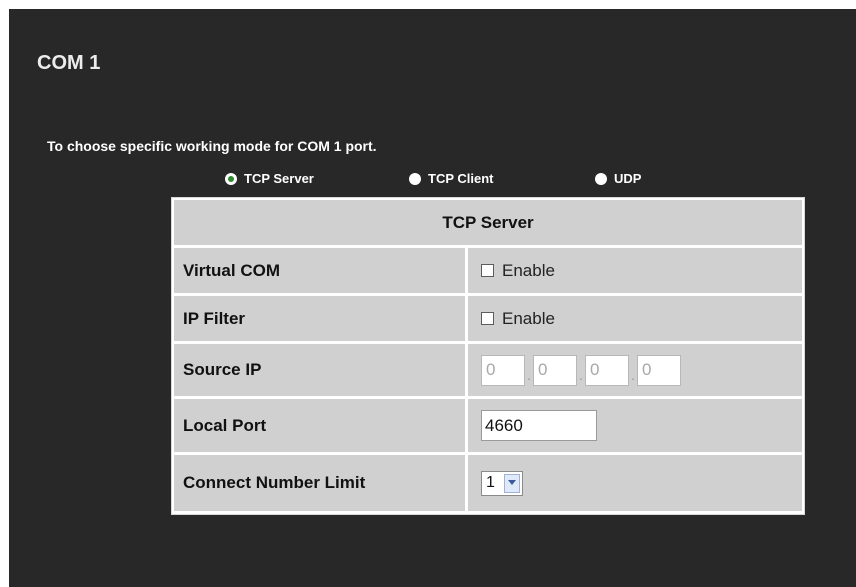  What do you see at coordinates (319, 270) in the screenshot?
I see `virtual-com-label: Virtual COM` at bounding box center [319, 270].